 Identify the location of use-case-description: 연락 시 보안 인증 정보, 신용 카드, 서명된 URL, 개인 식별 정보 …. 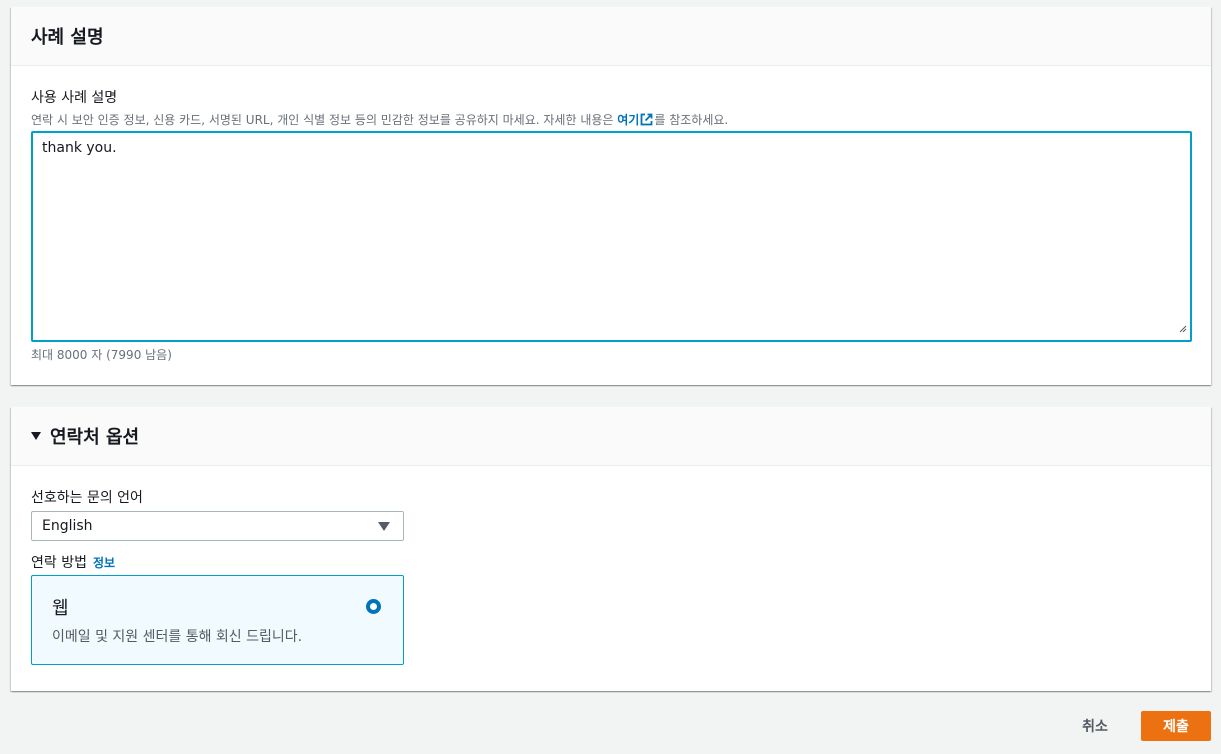
(379, 120).